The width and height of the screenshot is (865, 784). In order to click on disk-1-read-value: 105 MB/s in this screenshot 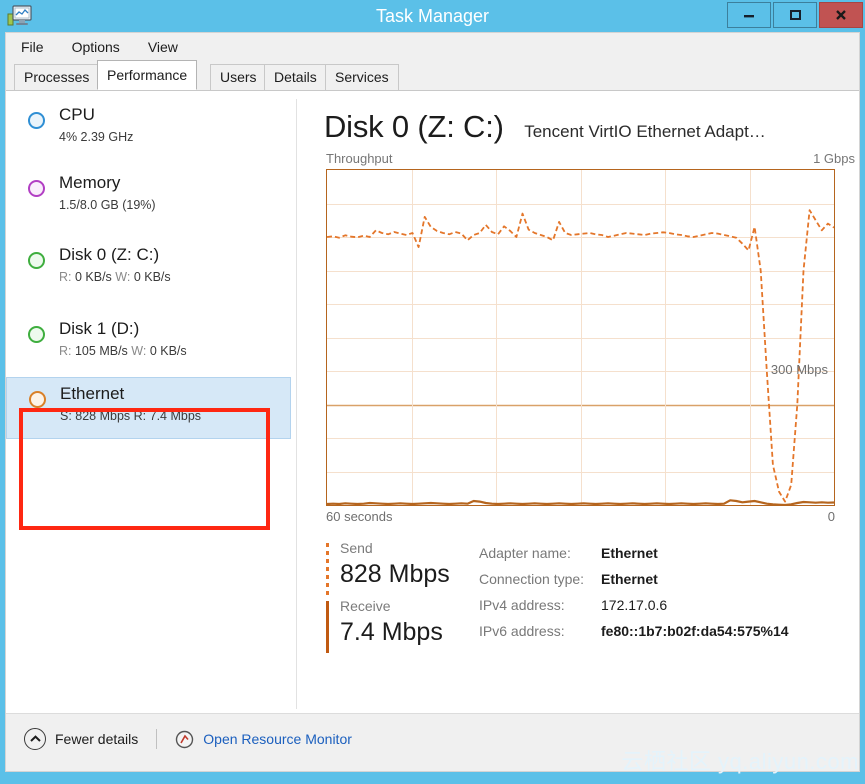, I will do `click(101, 351)`.